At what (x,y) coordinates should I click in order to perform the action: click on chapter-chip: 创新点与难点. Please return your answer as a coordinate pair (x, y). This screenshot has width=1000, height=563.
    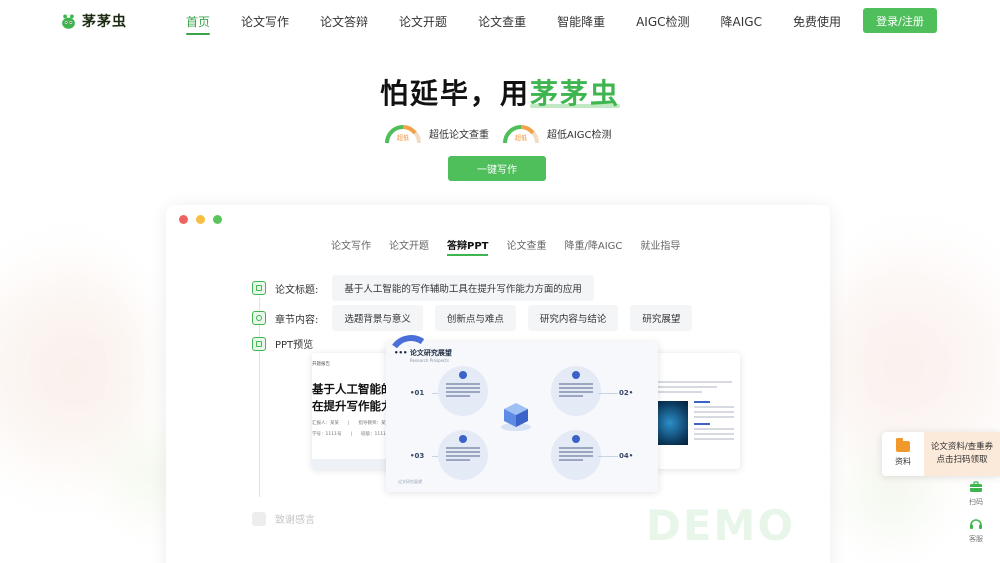
    Looking at the image, I should click on (475, 318).